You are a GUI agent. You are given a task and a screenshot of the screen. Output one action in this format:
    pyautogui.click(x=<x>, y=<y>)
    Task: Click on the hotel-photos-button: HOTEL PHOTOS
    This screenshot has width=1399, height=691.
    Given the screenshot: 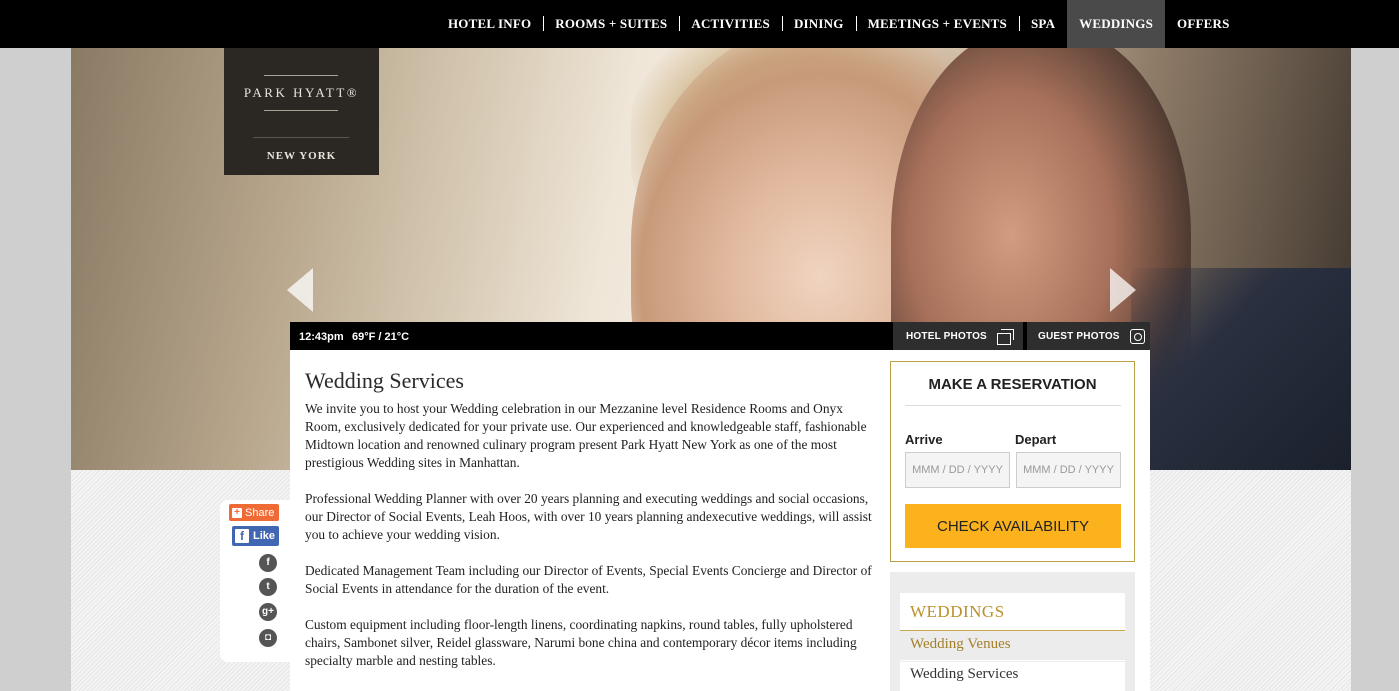 What is the action you would take?
    pyautogui.click(x=958, y=336)
    